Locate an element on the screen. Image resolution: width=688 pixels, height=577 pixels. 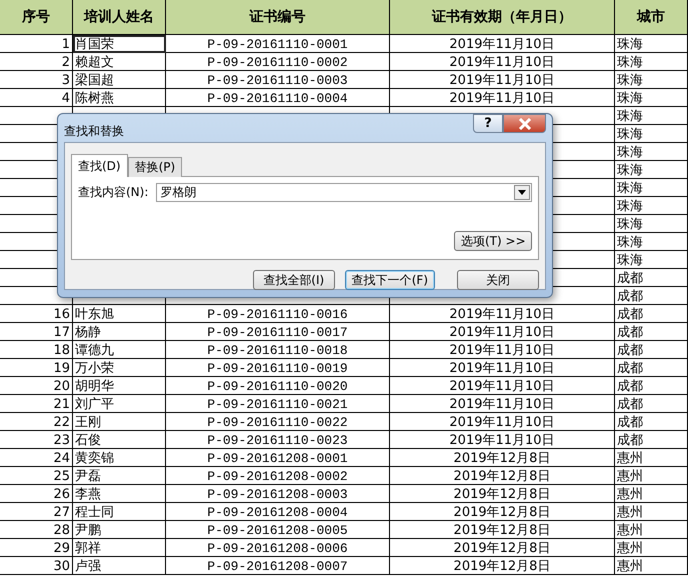
row-number: 18 is located at coordinates (61, 350).